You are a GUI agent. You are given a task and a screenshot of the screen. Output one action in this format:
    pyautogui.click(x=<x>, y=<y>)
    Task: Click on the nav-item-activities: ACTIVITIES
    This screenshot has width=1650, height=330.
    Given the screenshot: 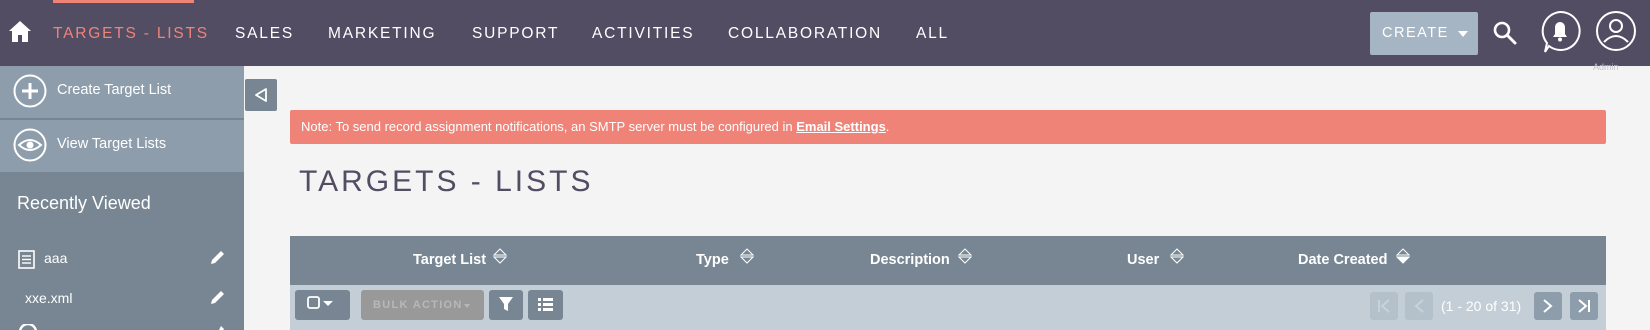 What is the action you would take?
    pyautogui.click(x=643, y=33)
    